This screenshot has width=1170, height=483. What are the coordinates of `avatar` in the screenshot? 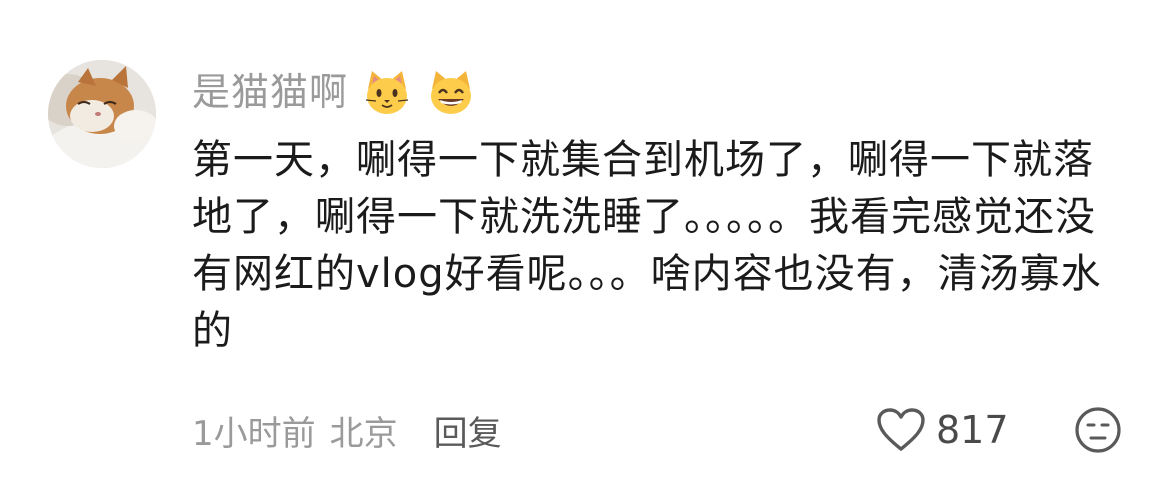 It's located at (102, 114).